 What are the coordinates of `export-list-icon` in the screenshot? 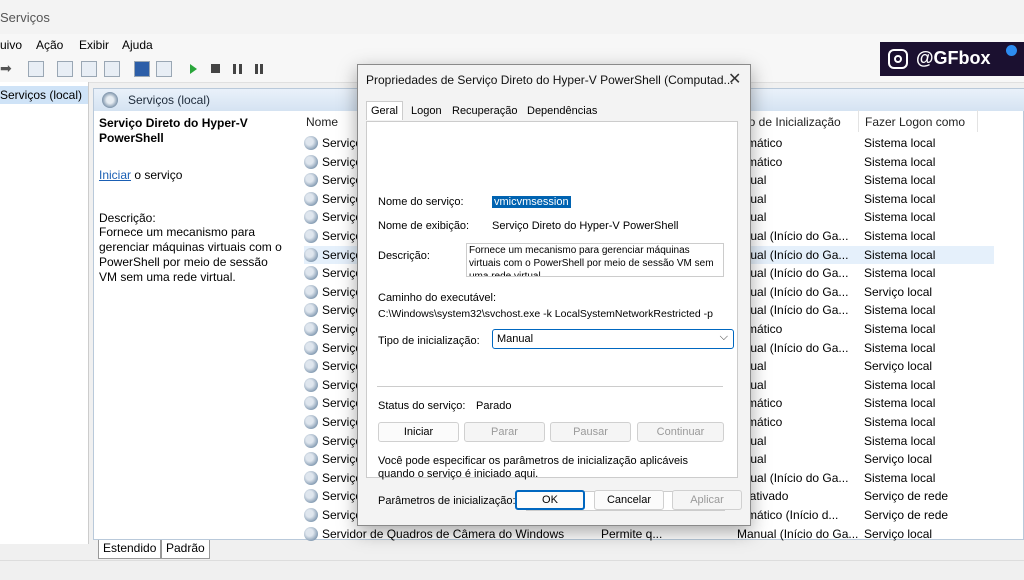 It's located at (112, 69).